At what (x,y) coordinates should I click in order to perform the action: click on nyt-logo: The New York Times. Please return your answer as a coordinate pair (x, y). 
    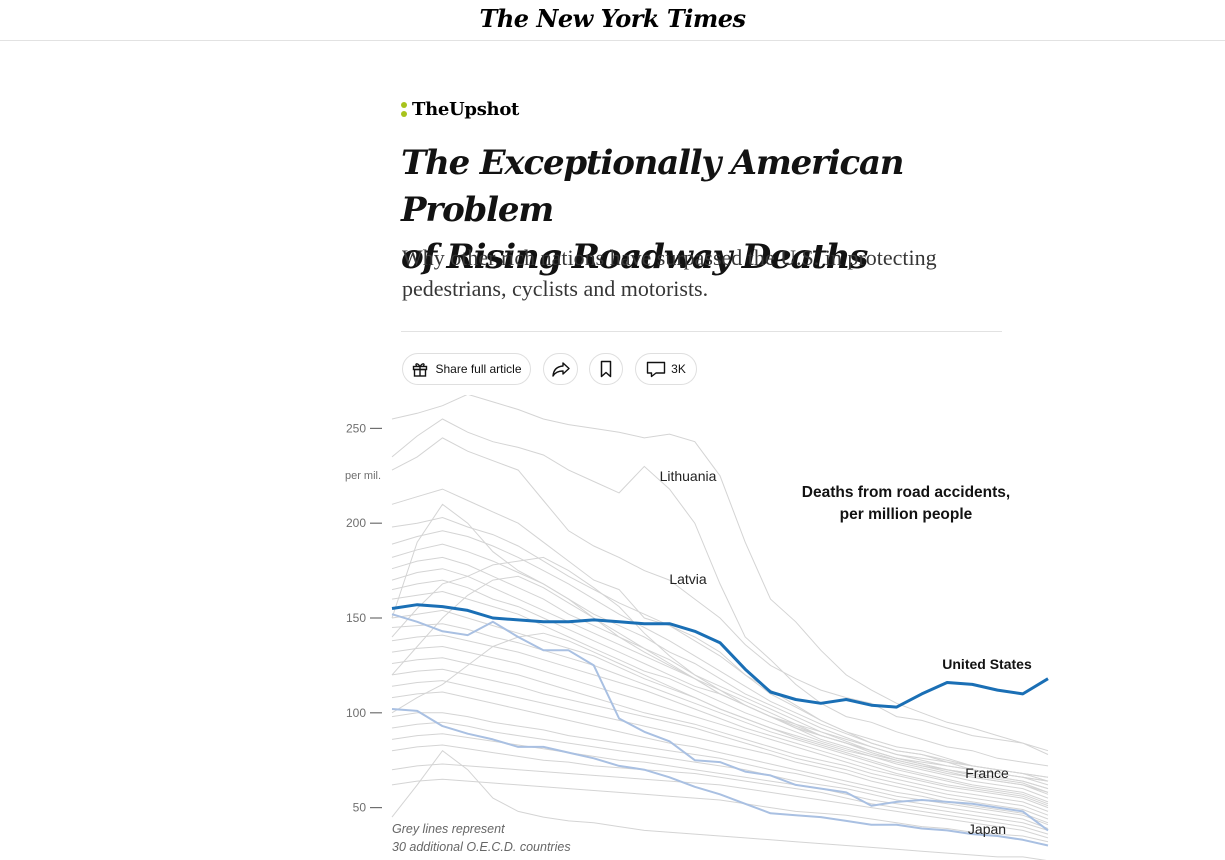
    Looking at the image, I should click on (612, 18).